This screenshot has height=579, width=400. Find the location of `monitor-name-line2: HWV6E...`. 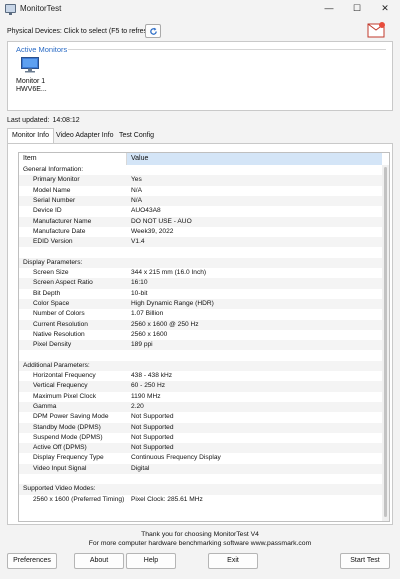

monitor-name-line2: HWV6E... is located at coordinates (31, 89).